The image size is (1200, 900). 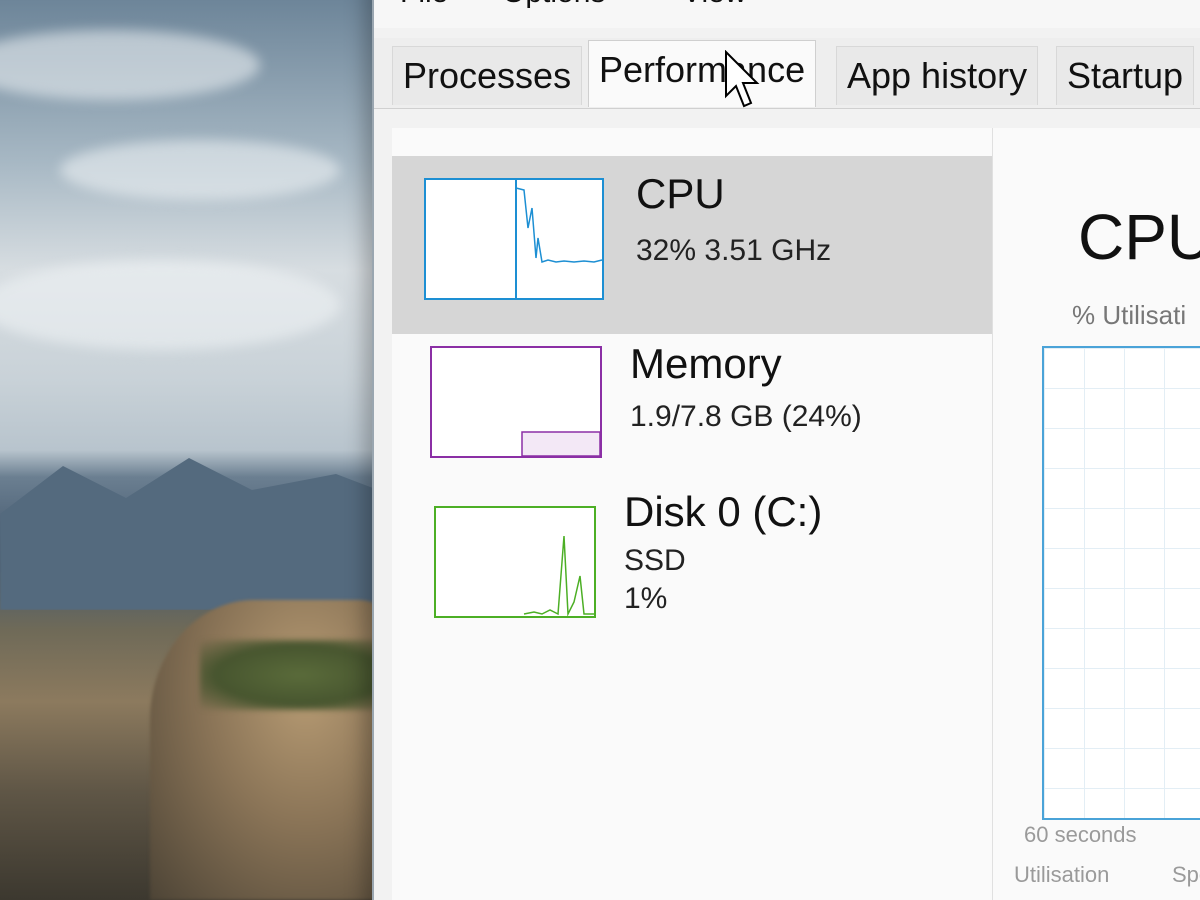 I want to click on tab-app-history: App history, so click(x=937, y=75).